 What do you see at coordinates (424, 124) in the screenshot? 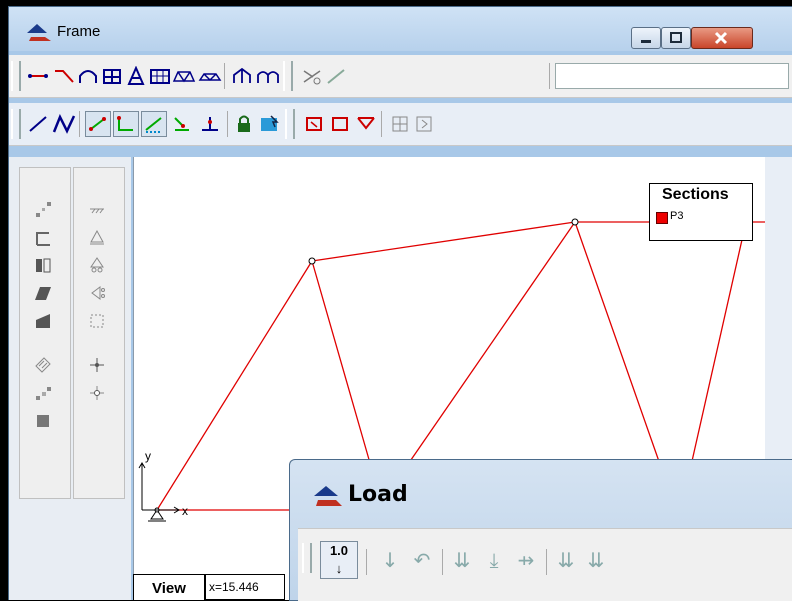
I see `next-icon` at bounding box center [424, 124].